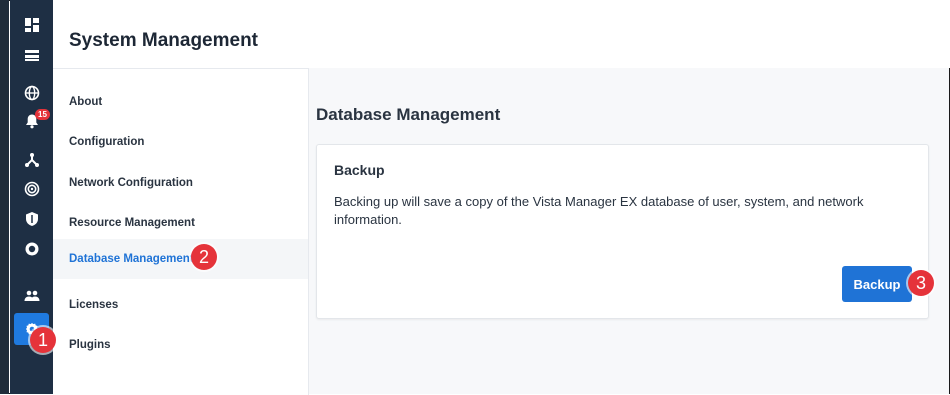 The width and height of the screenshot is (950, 395). I want to click on menu-item-label: Network Configuration, so click(131, 183).